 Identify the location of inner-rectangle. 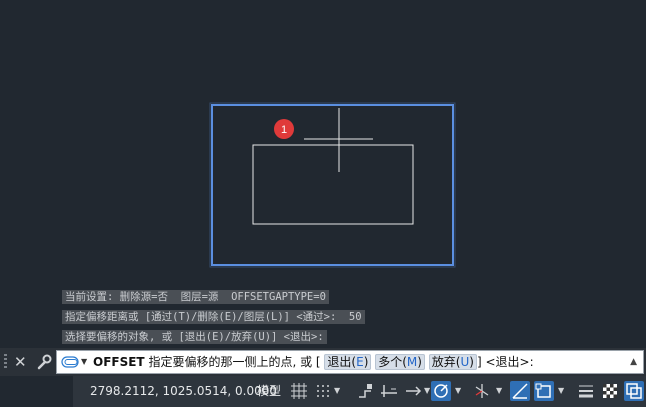
(333, 184).